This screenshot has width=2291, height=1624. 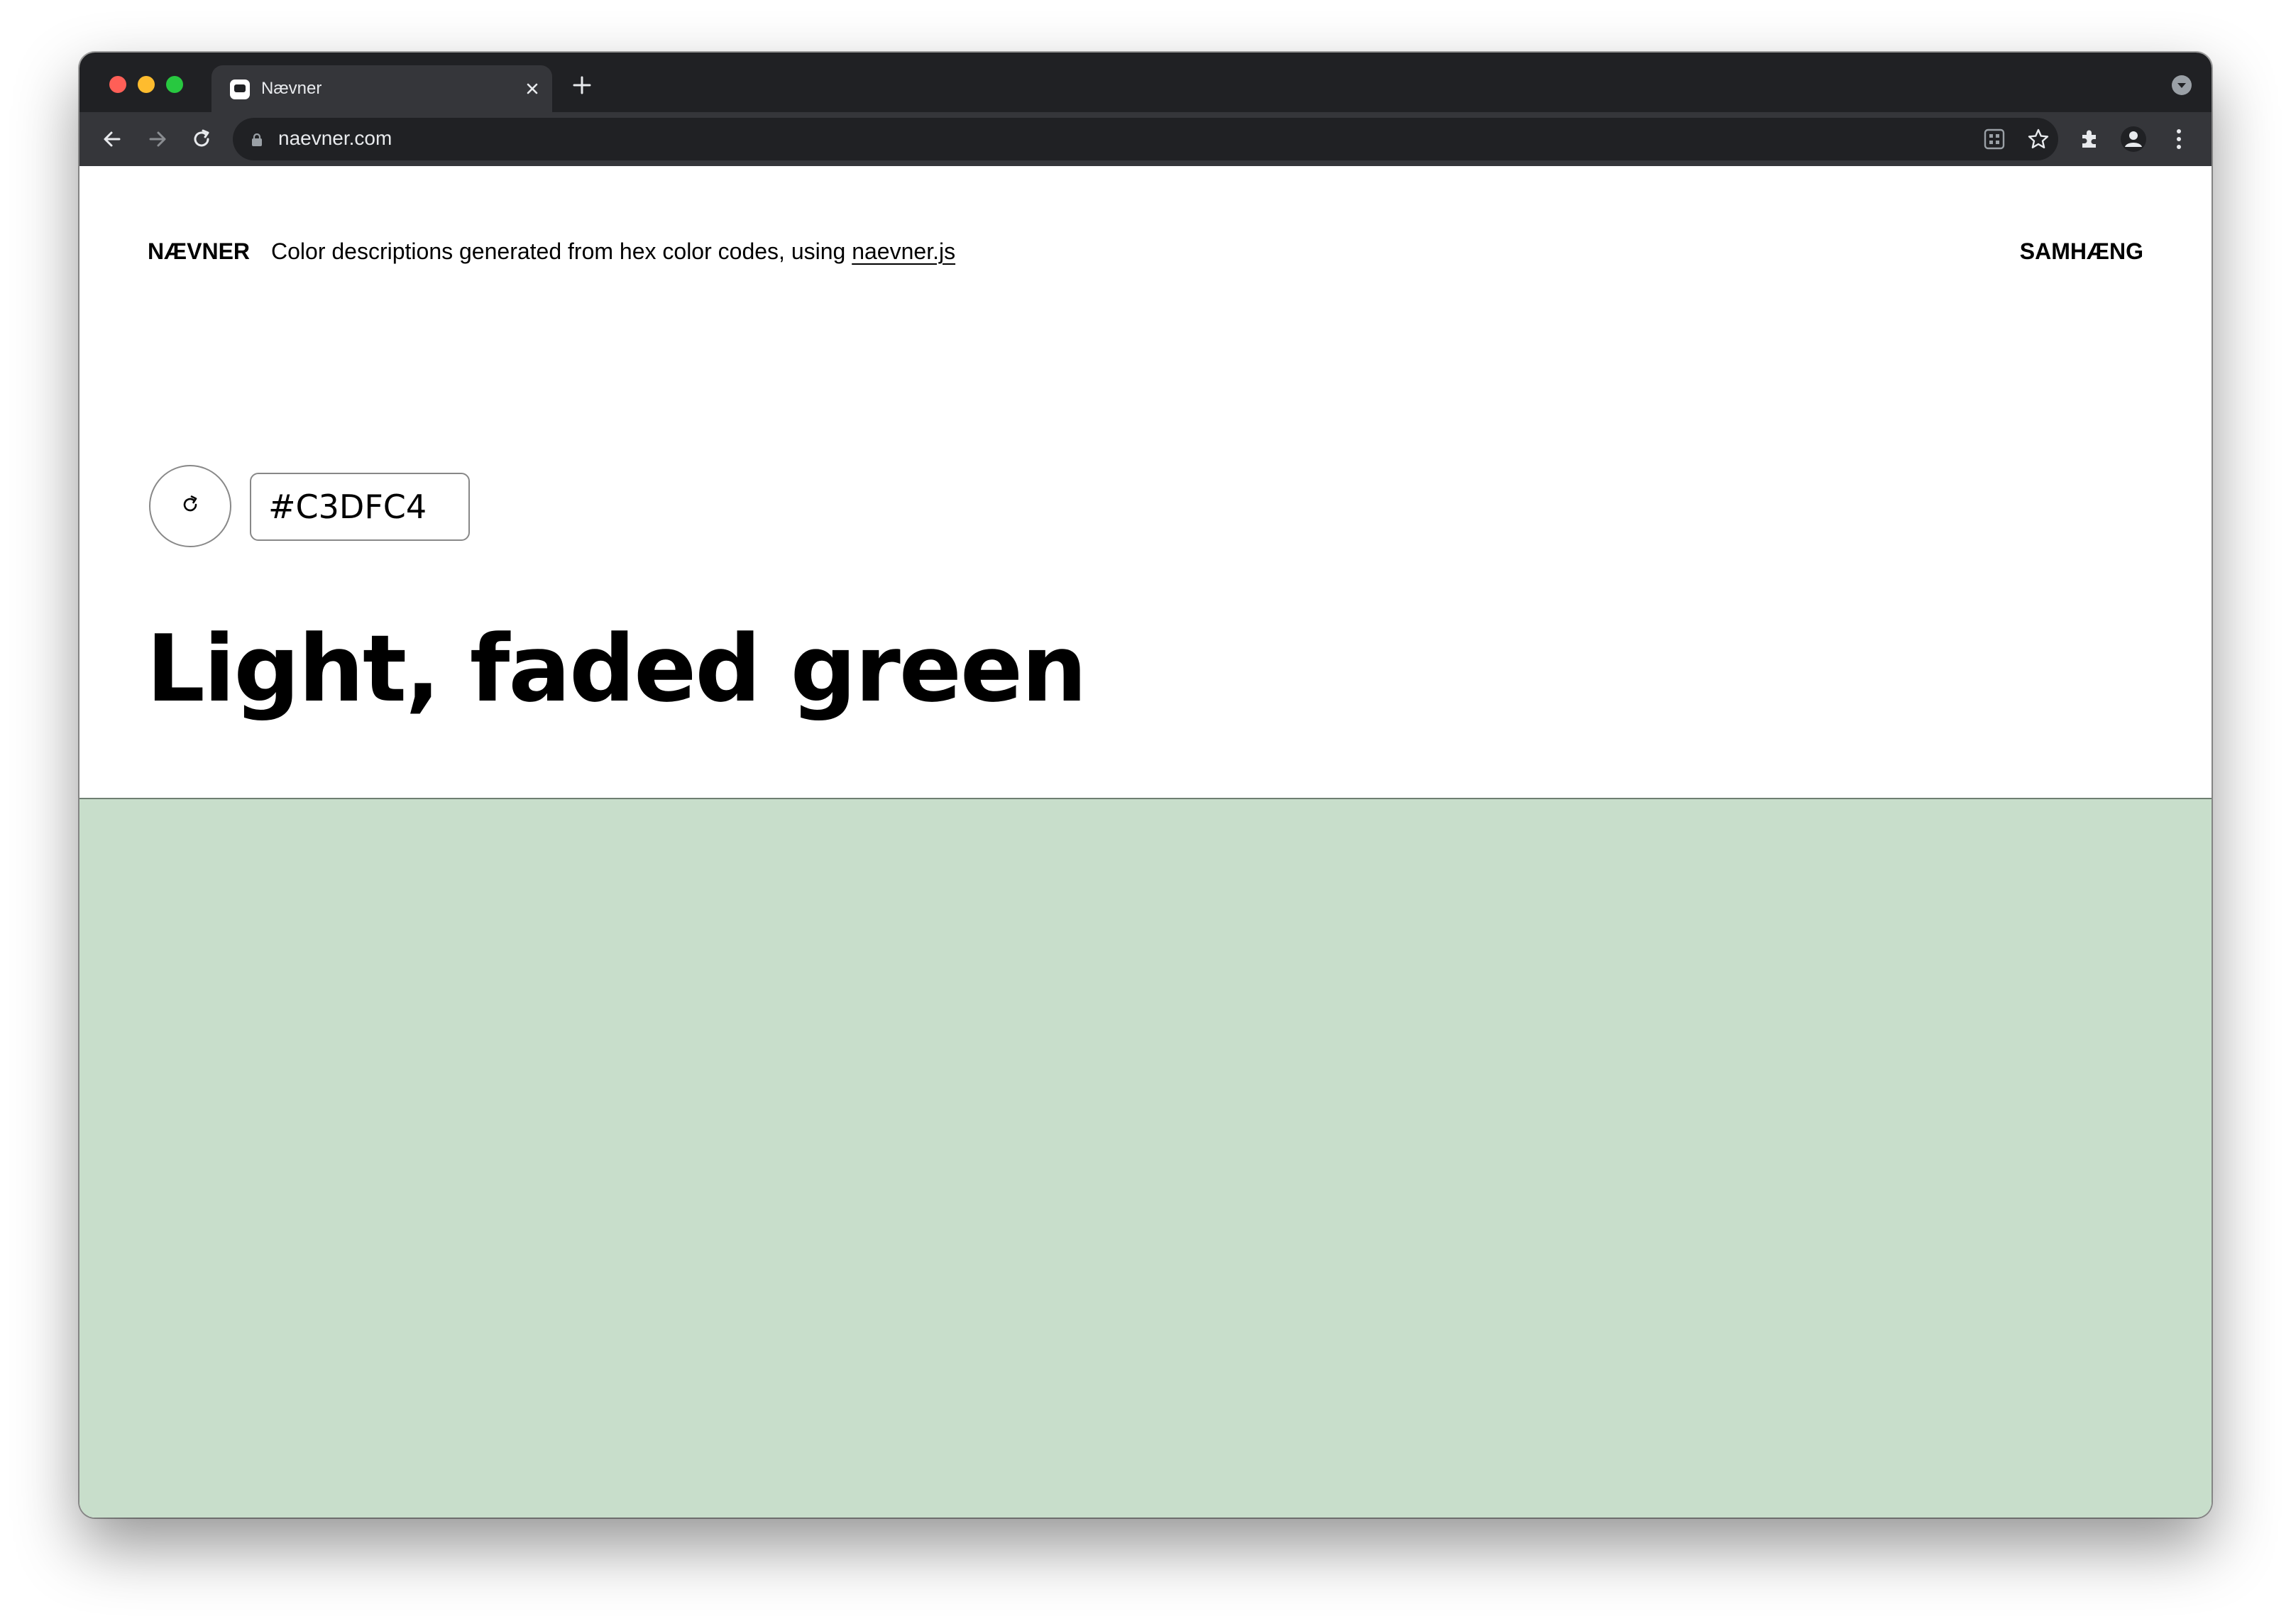 I want to click on tab-title: Nævner, so click(x=291, y=88).